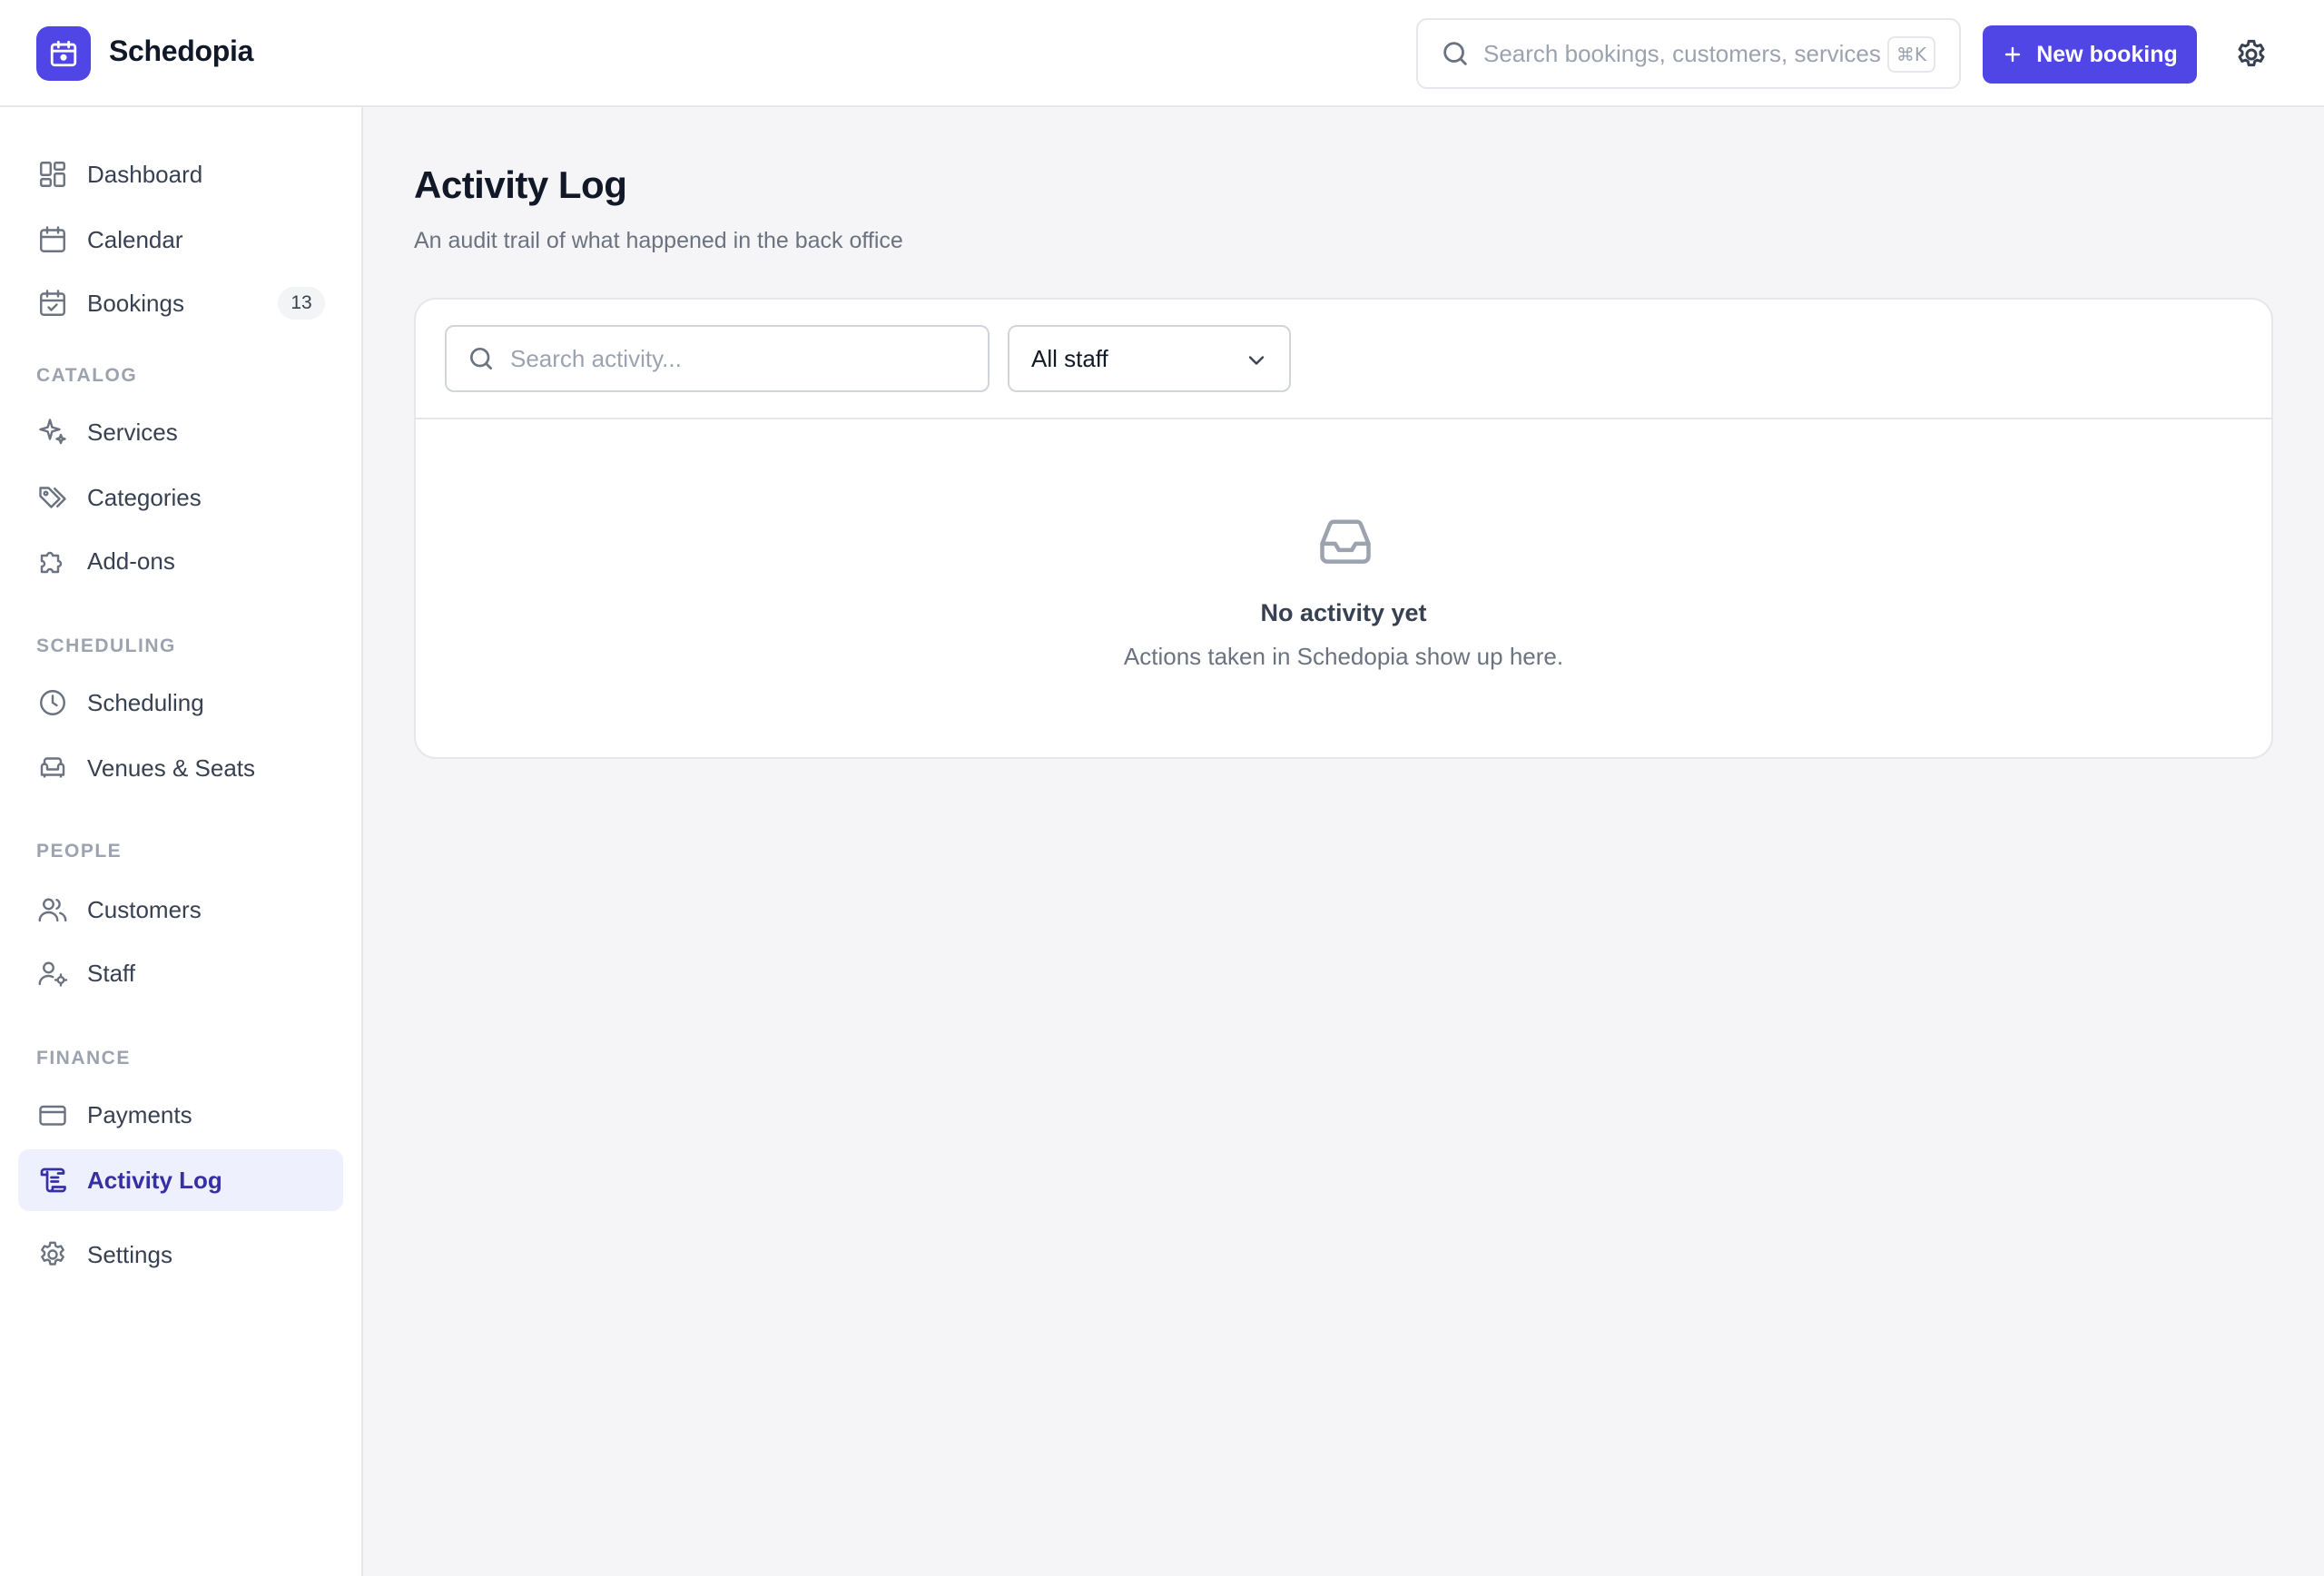  Describe the element at coordinates (1256, 360) in the screenshot. I see `chevron-down-icon` at that location.